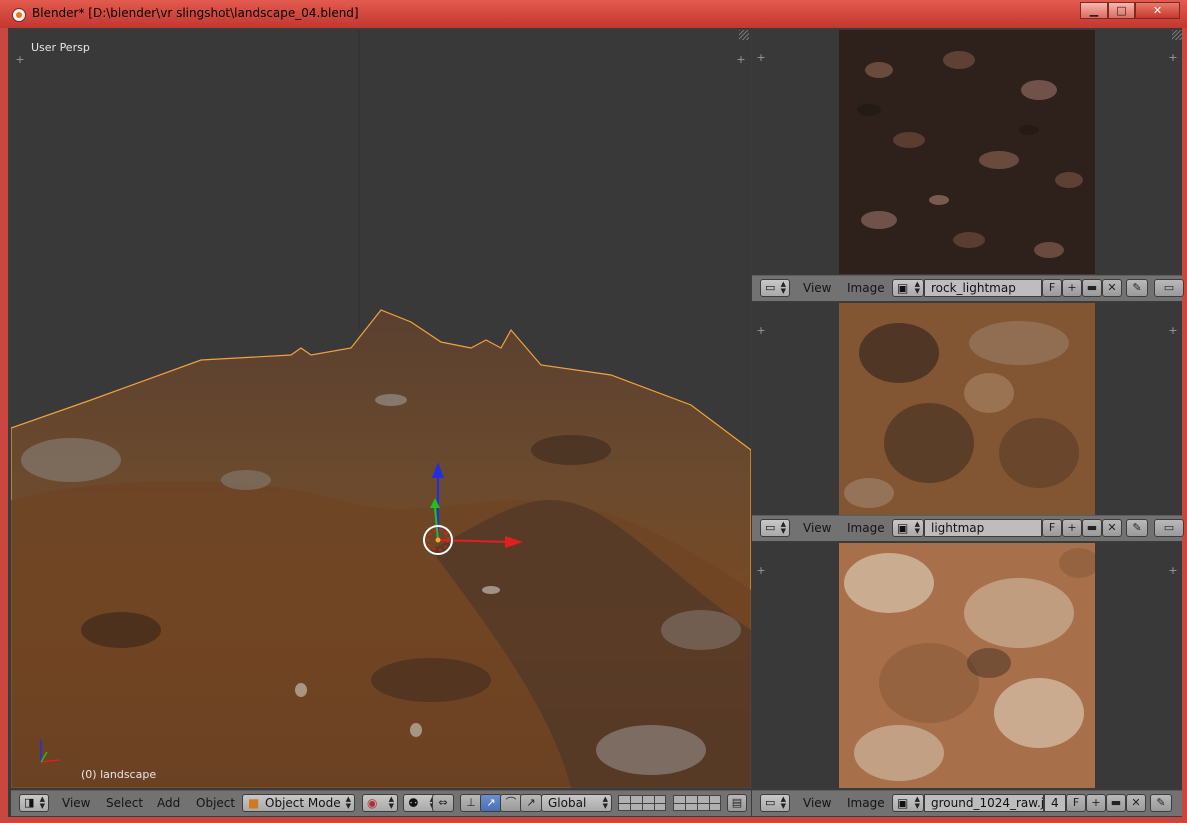 The width and height of the screenshot is (1187, 823). I want to click on menu-object: Object, so click(215, 803).